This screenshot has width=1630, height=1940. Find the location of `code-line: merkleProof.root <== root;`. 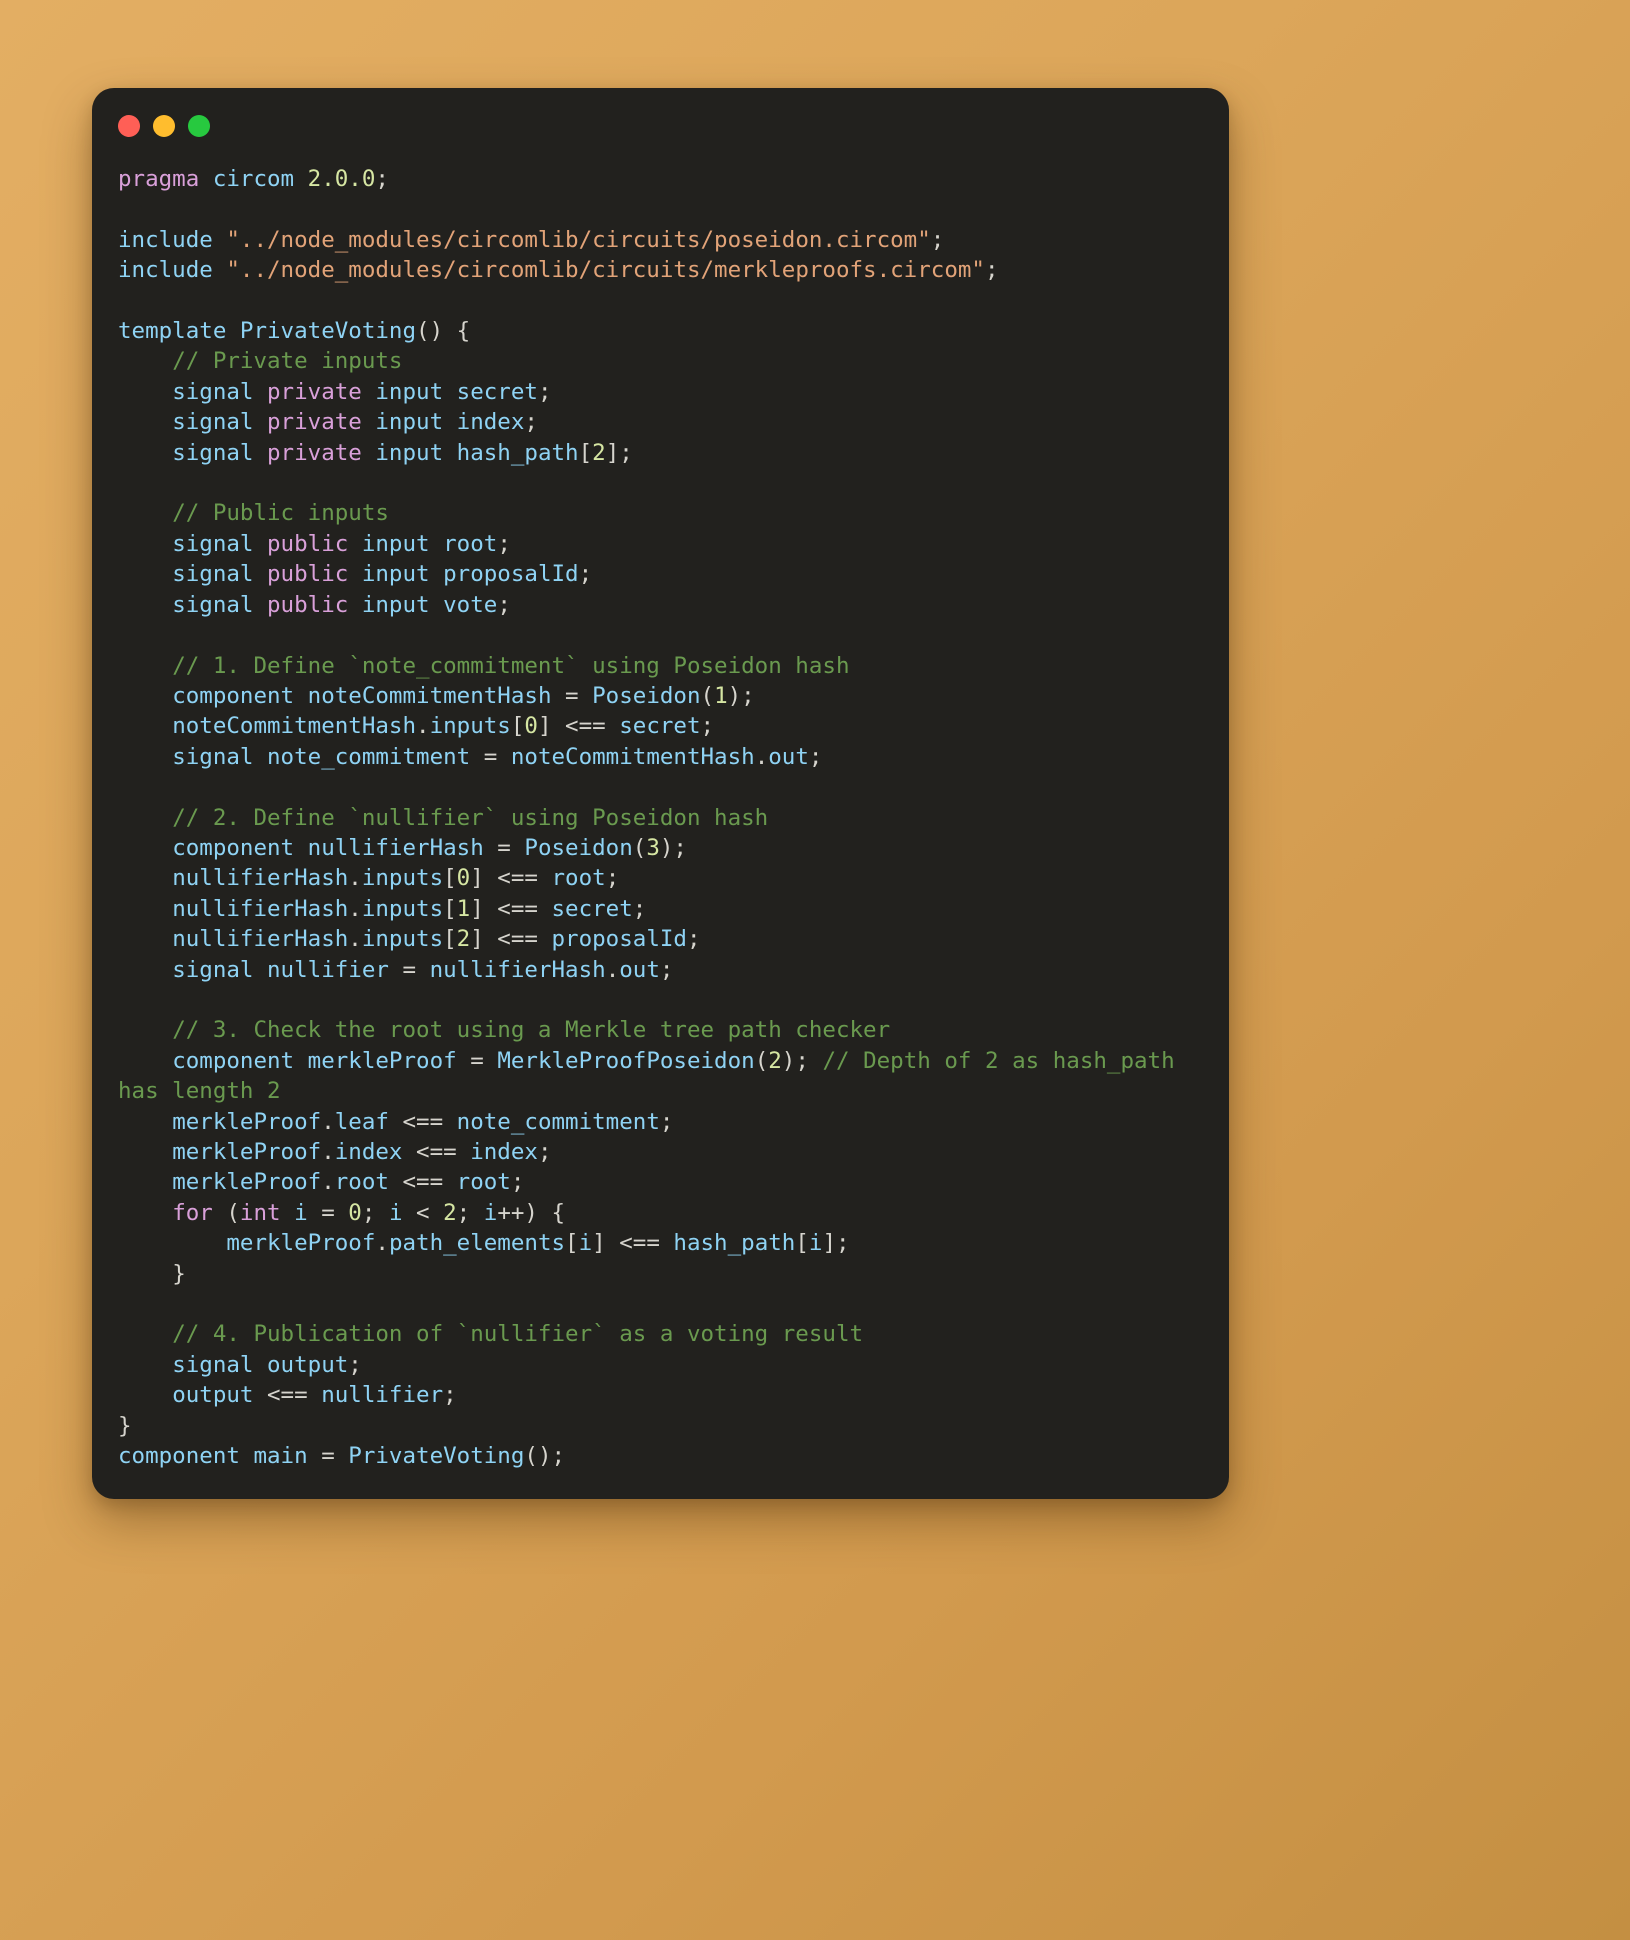

code-line: merkleProof.root <== root; is located at coordinates (664, 1182).